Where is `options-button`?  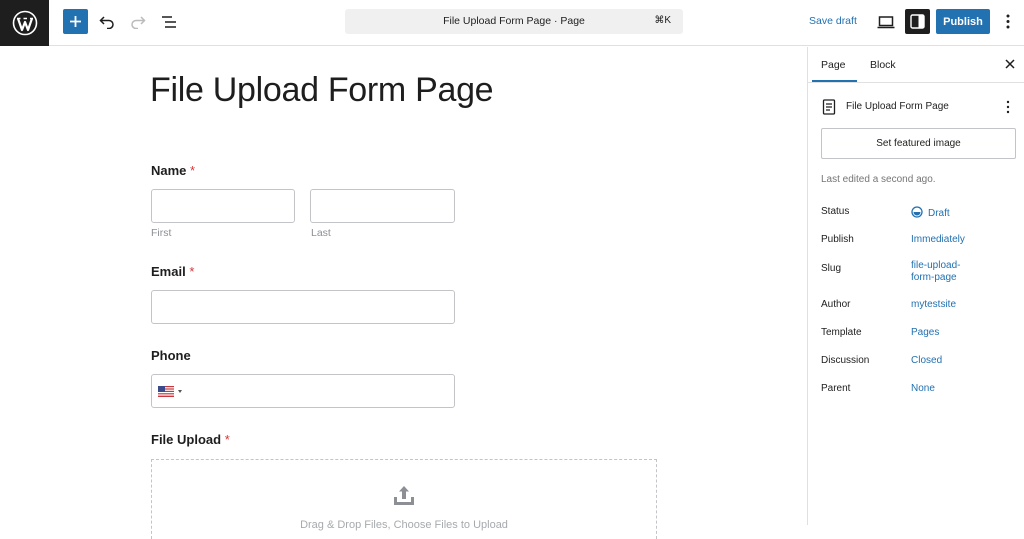 options-button is located at coordinates (1008, 22).